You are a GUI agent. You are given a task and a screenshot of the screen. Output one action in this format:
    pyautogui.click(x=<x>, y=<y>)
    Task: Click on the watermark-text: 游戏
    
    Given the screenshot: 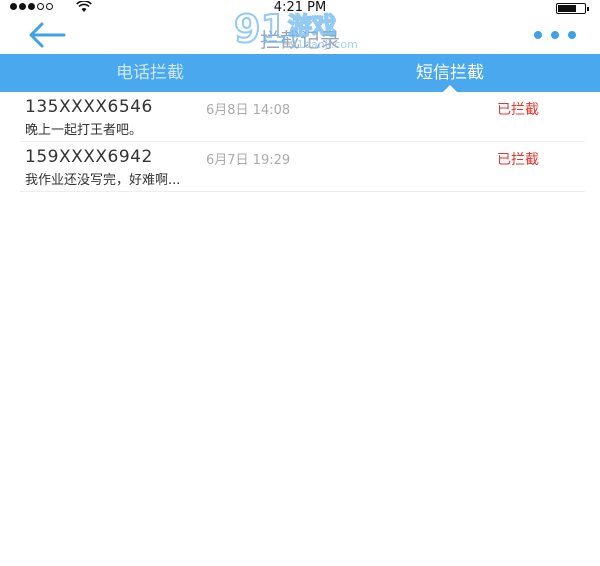 What is the action you would take?
    pyautogui.click(x=312, y=26)
    